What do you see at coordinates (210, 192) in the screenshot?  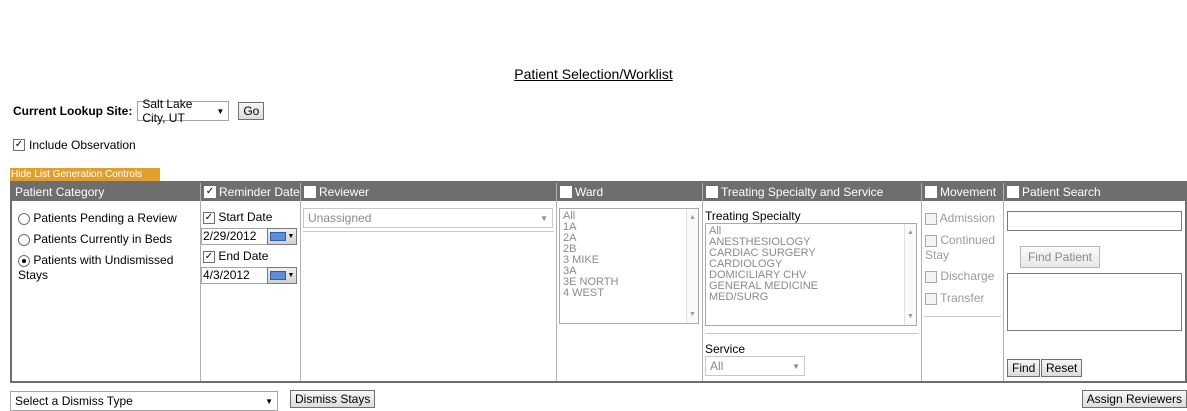 I see `reminder-date-checkbox: ✓` at bounding box center [210, 192].